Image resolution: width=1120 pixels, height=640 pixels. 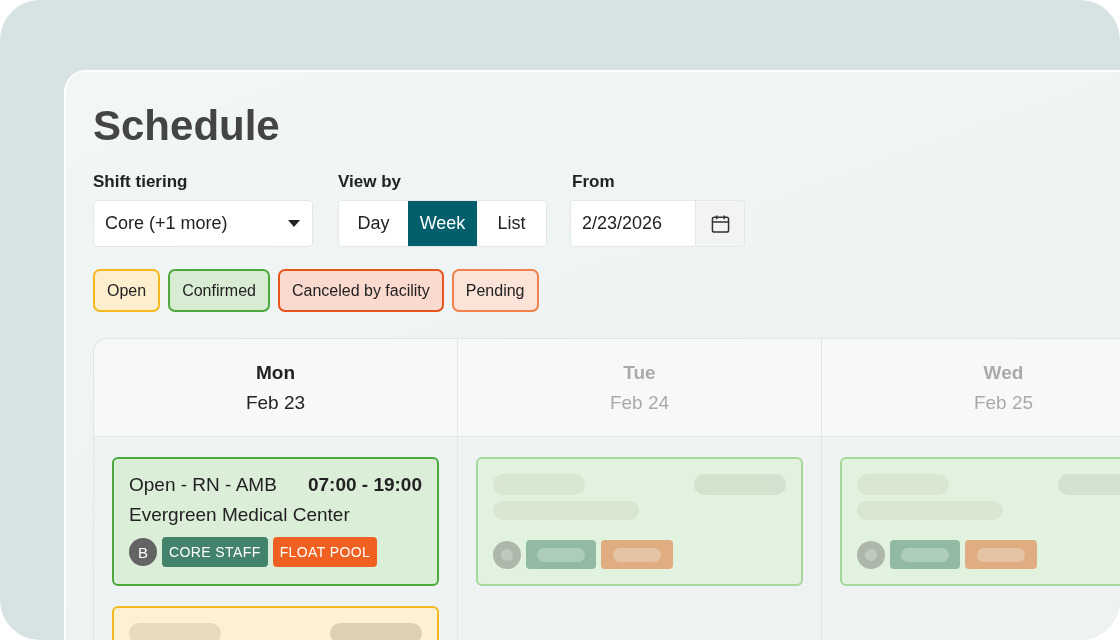 I want to click on filter-label: Shift tiering, so click(x=140, y=182).